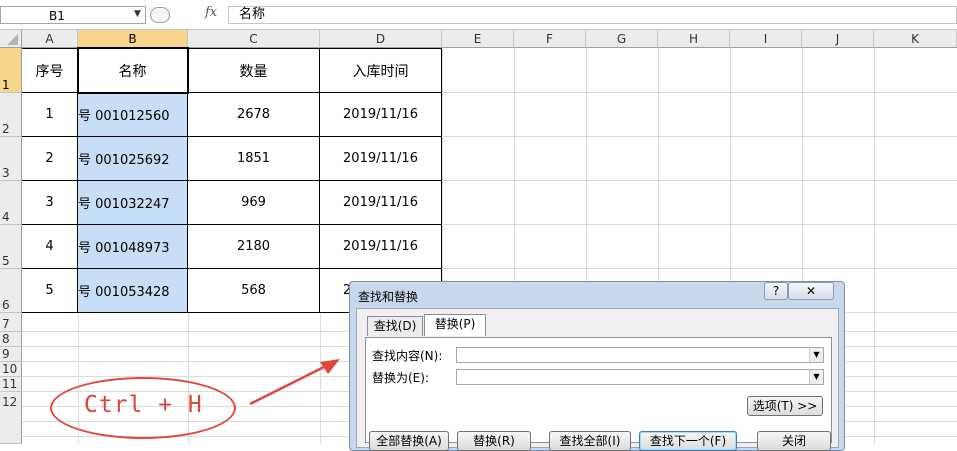  What do you see at coordinates (400, 378) in the screenshot?
I see `replace-with-label: 替换为(E):` at bounding box center [400, 378].